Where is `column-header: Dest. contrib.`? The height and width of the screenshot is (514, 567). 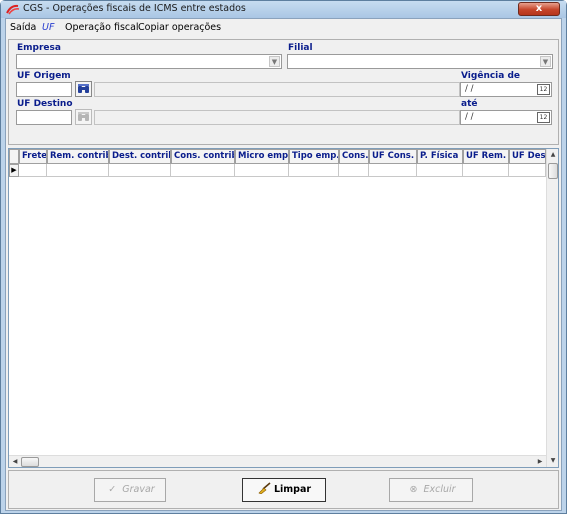 column-header: Dest. contrib. is located at coordinates (140, 156).